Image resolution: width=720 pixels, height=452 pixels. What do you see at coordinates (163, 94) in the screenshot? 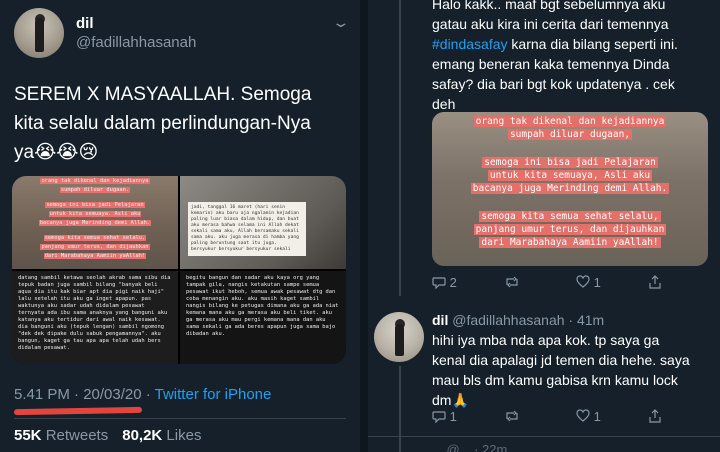
I see `tweet-text-line: SEREM X MASYAALLAH. Semoga` at bounding box center [163, 94].